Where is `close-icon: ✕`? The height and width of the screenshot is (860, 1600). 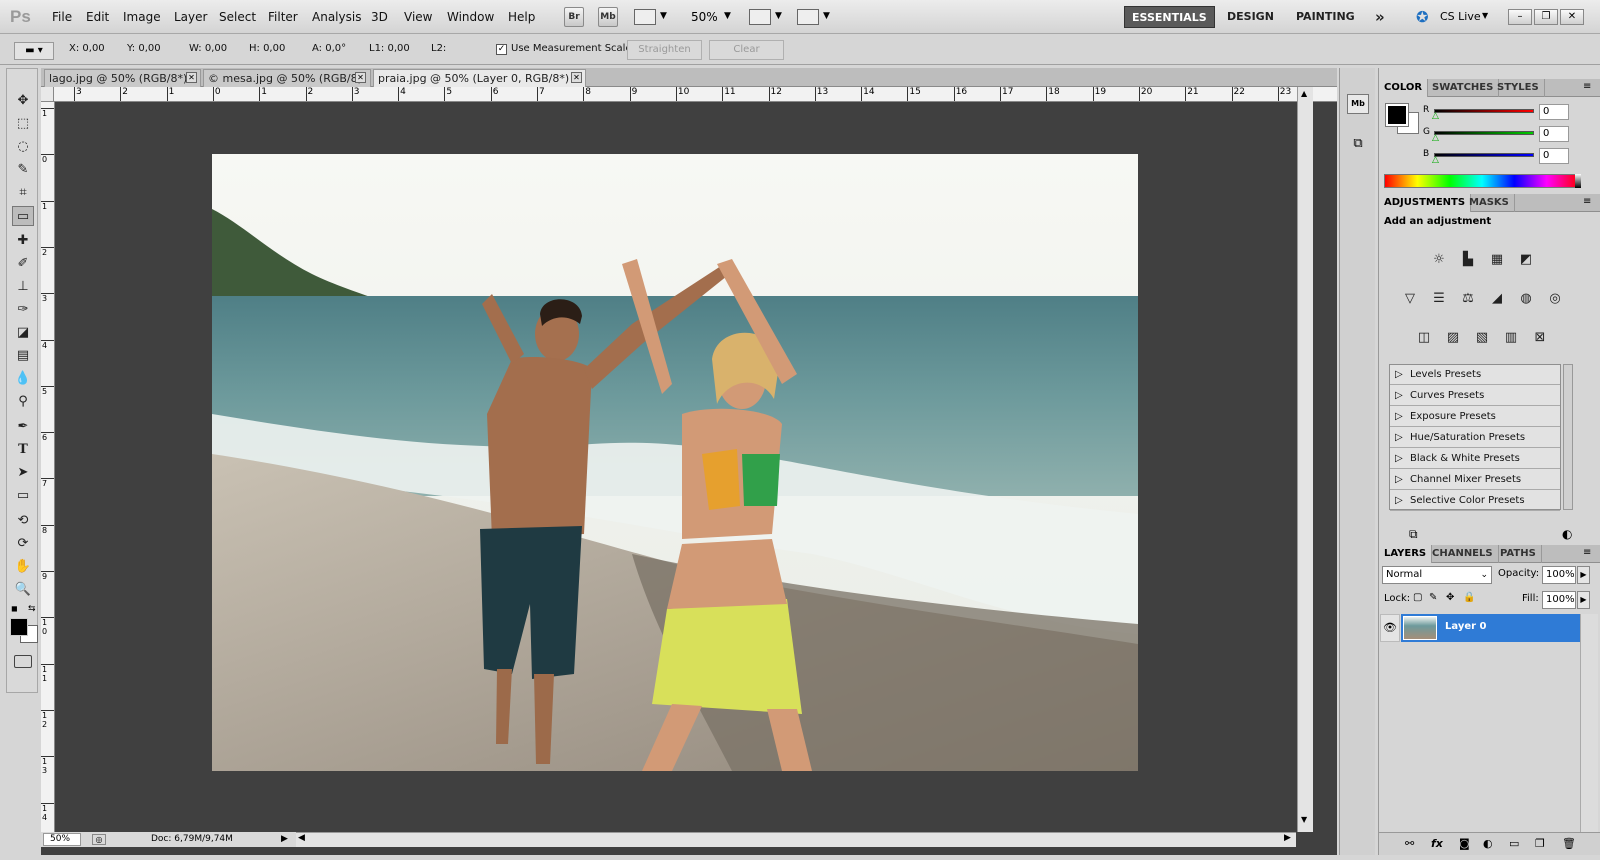 close-icon: ✕ is located at coordinates (191, 77).